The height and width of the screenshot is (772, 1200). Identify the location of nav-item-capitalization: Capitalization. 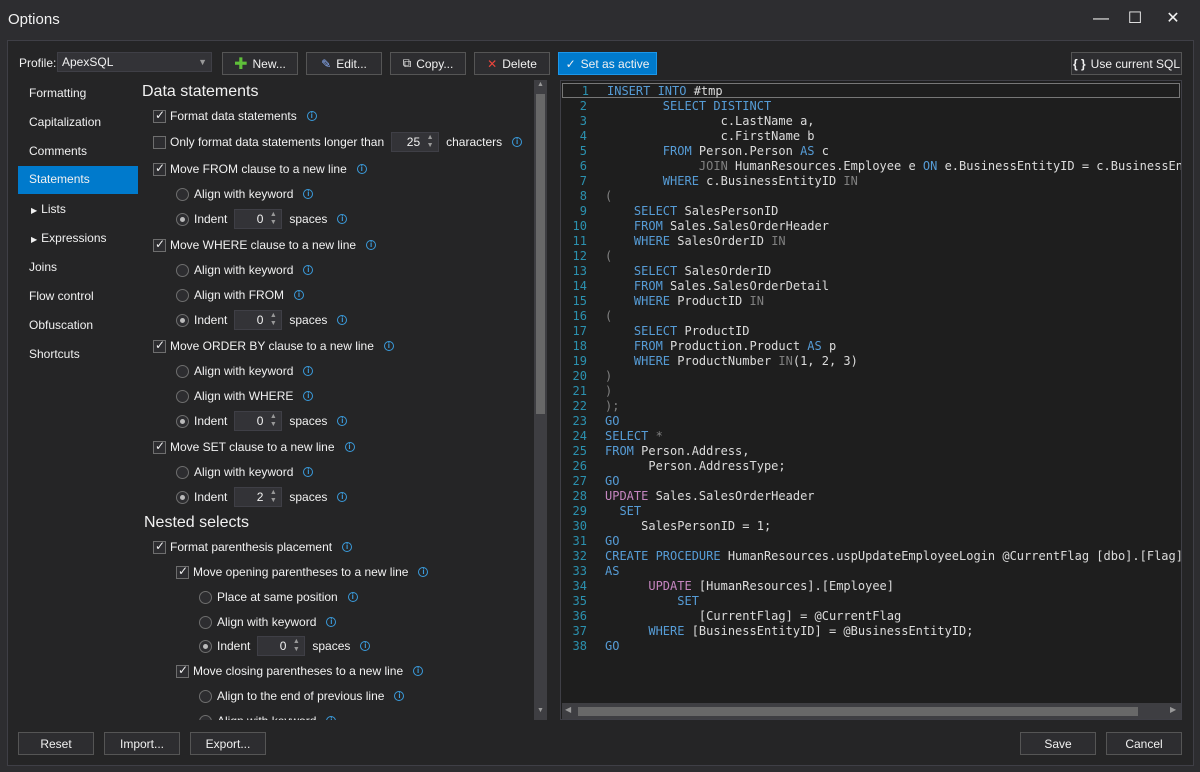
(78, 123).